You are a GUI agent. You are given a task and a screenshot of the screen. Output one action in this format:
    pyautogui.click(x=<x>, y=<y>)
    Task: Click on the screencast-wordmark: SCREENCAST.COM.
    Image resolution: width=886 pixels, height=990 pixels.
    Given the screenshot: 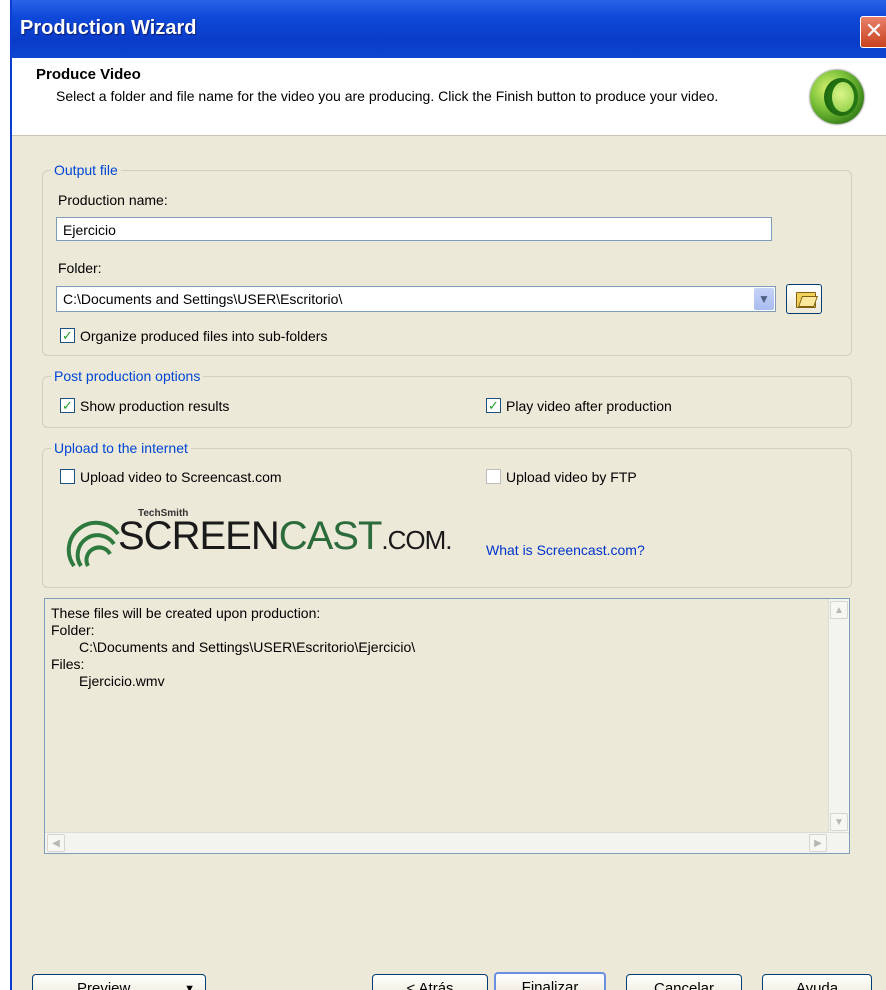 What is the action you would take?
    pyautogui.click(x=285, y=536)
    